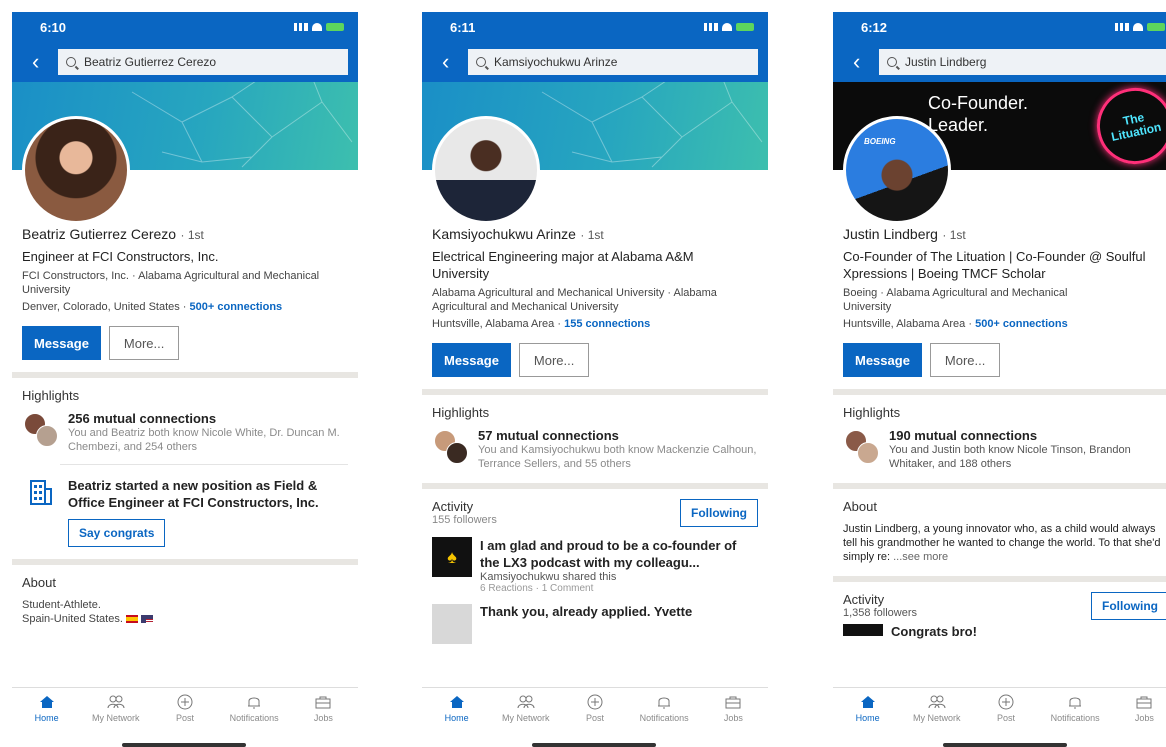 The image size is (1166, 747). Describe the element at coordinates (613, 62) in the screenshot. I see `search-input: Kamsiyochukwu Arinze` at that location.